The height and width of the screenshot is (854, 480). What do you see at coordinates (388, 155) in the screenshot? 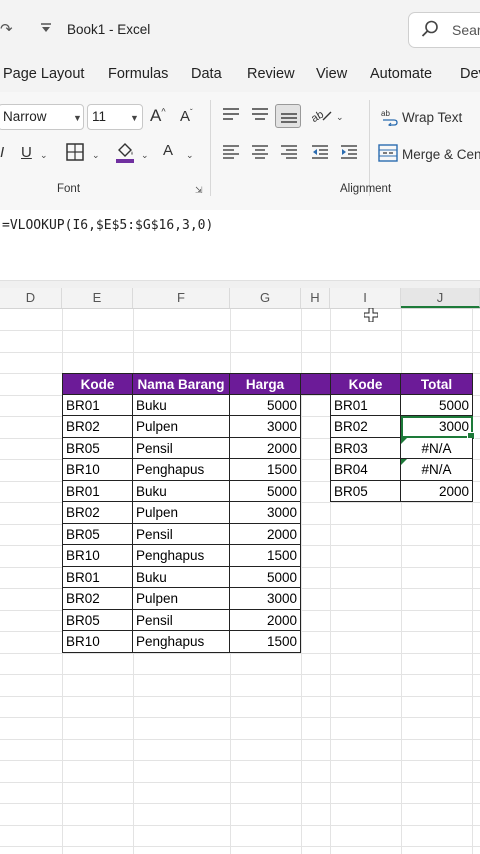
I see `merge-center-icon` at bounding box center [388, 155].